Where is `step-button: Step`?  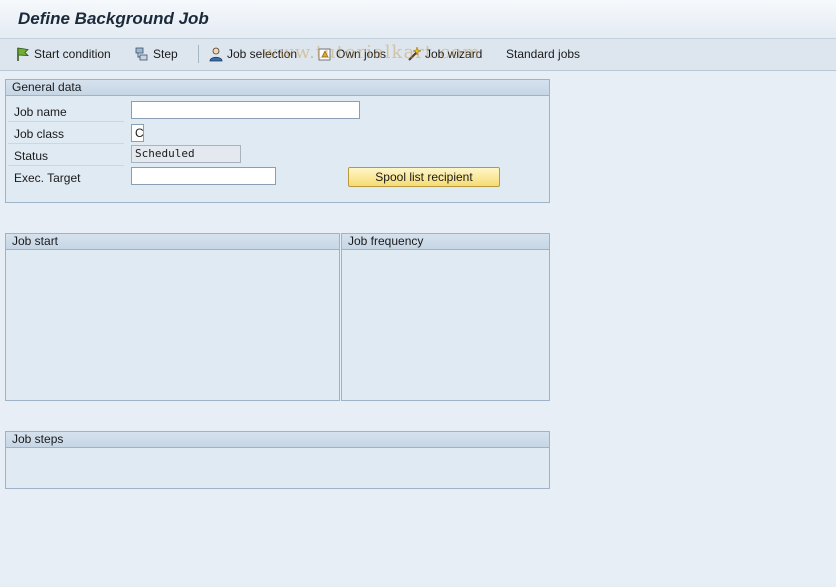 step-button: Step is located at coordinates (156, 54).